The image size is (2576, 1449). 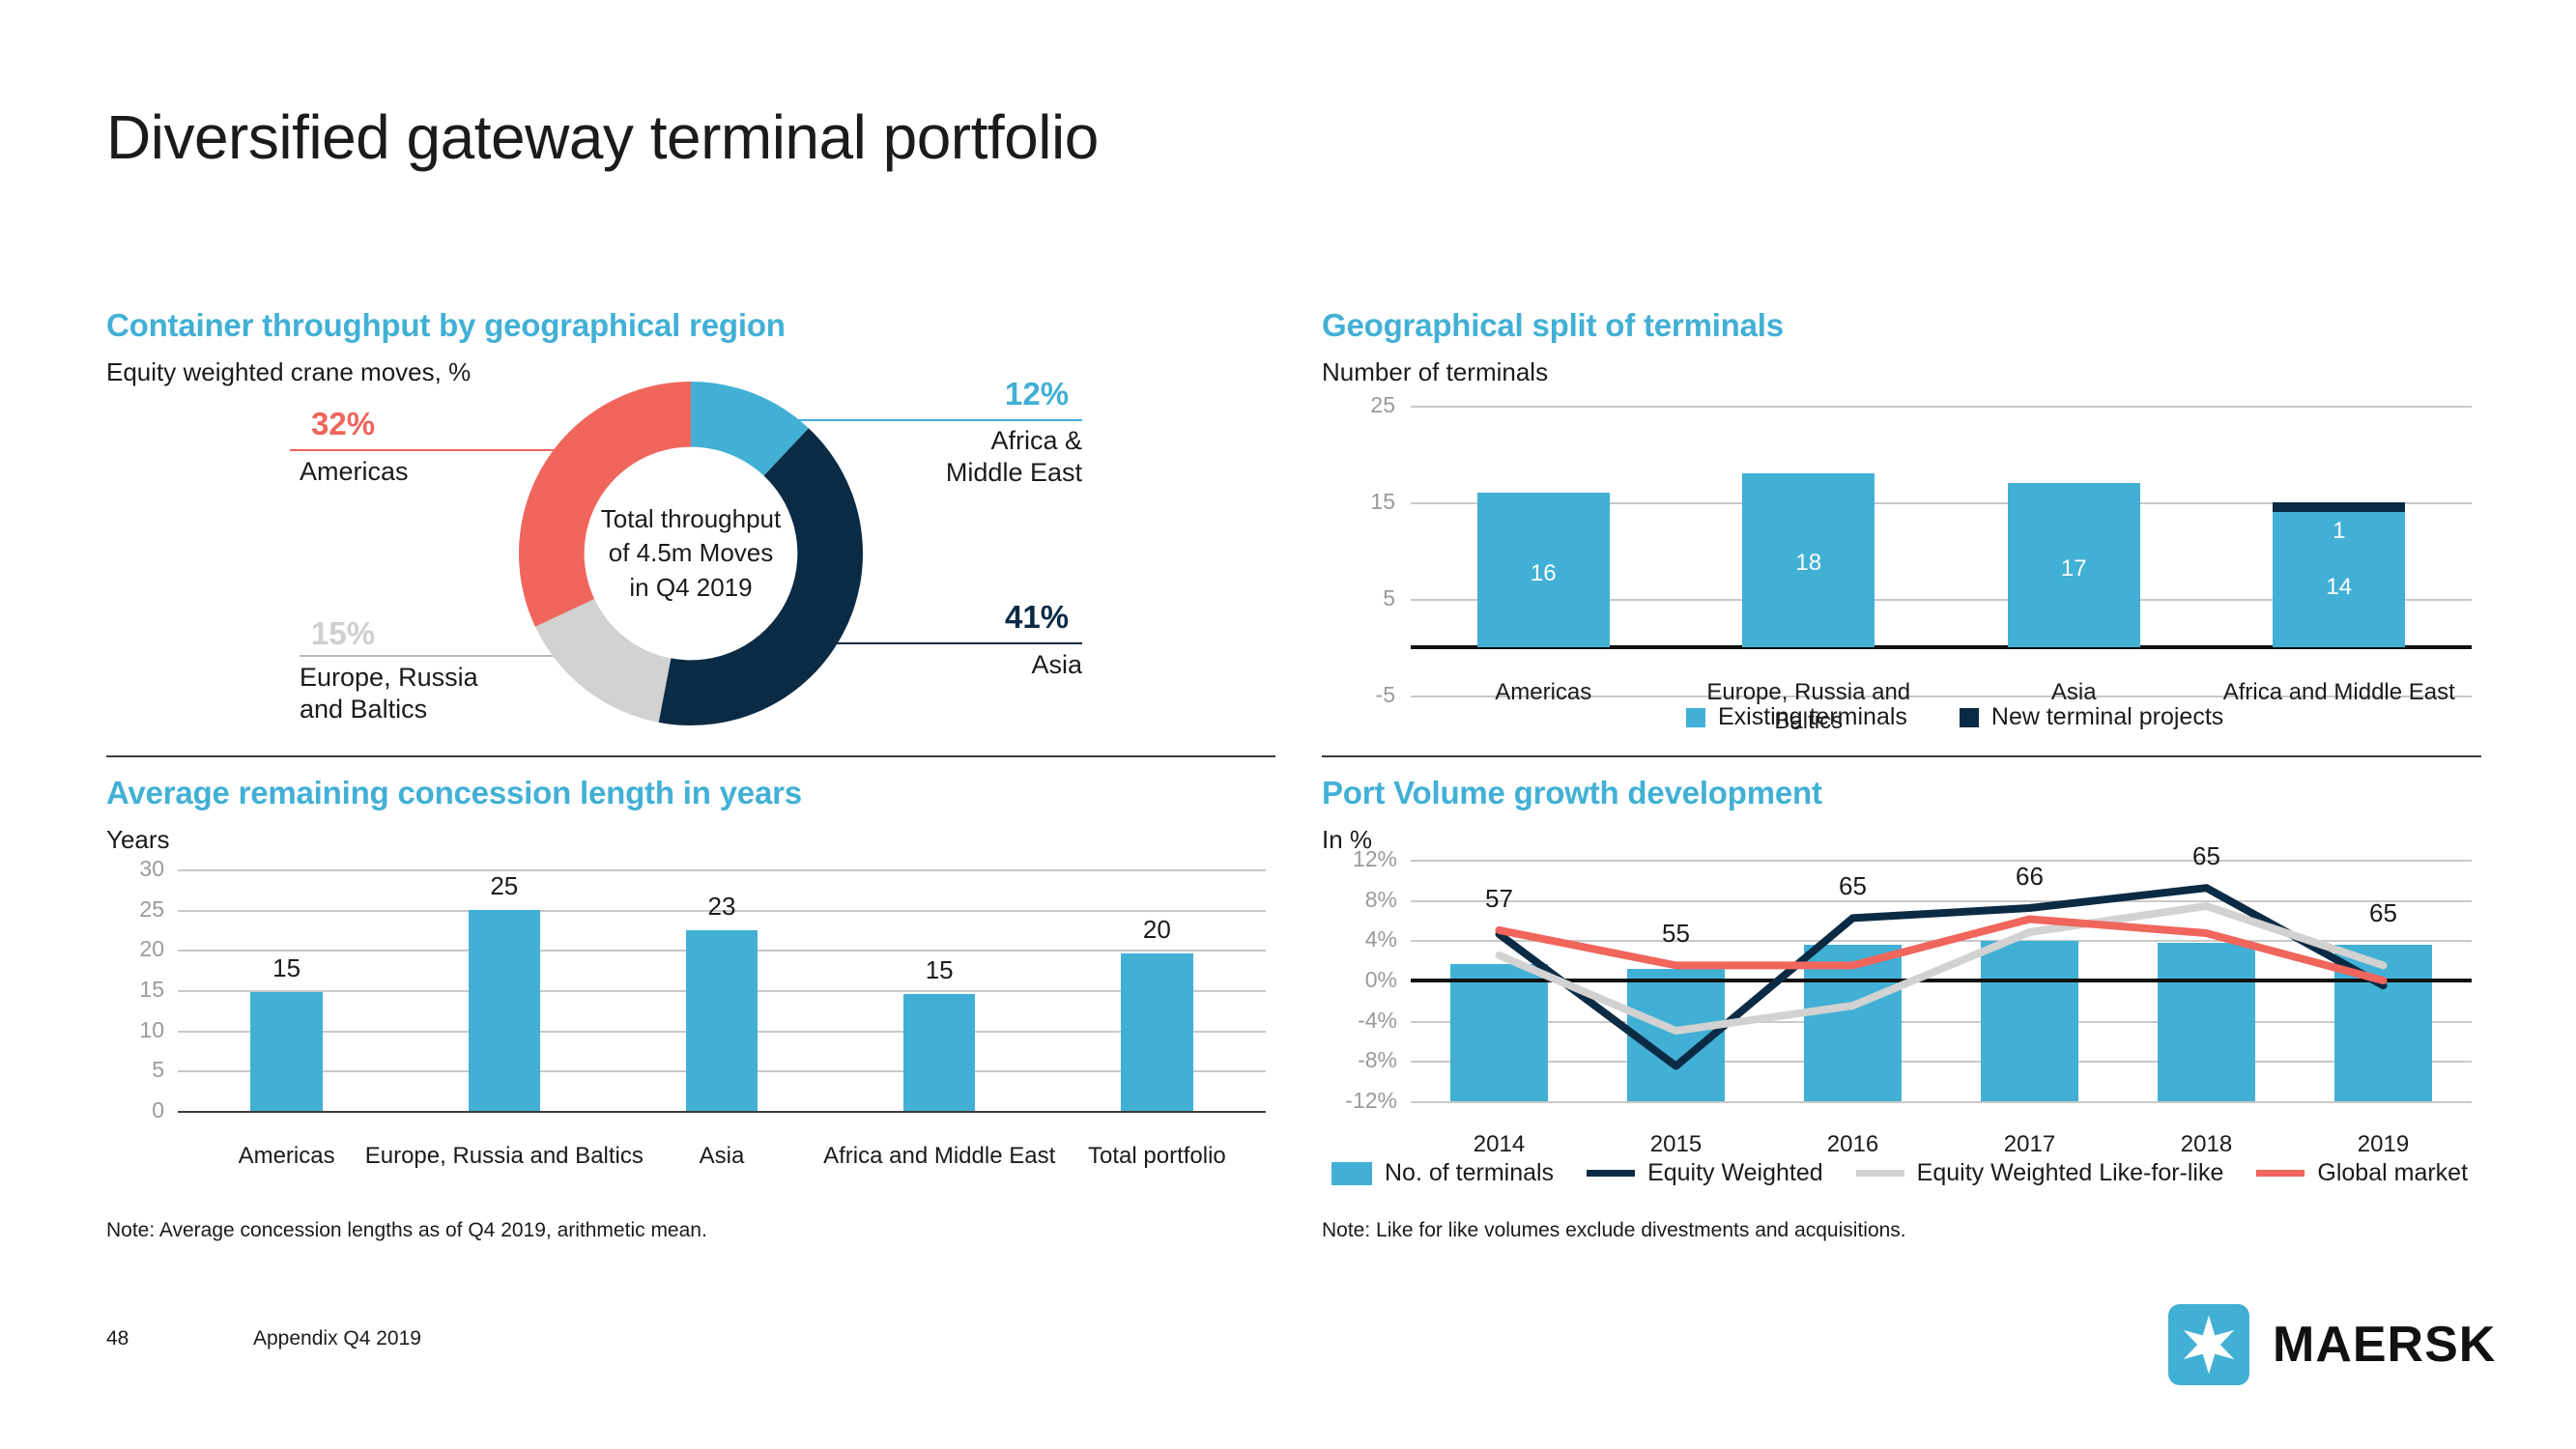 What do you see at coordinates (2207, 1144) in the screenshot?
I see `volume-category-label: 2018` at bounding box center [2207, 1144].